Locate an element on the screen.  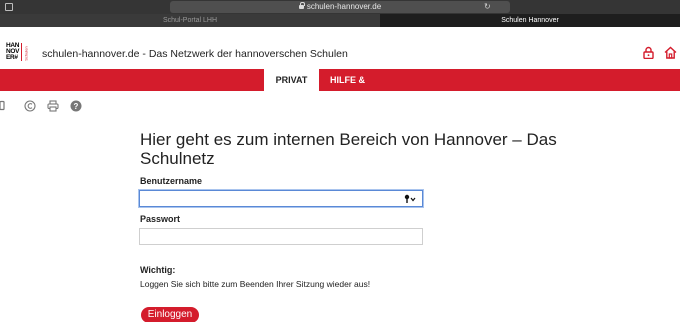
reload-icon: ↻ is located at coordinates (487, 7).